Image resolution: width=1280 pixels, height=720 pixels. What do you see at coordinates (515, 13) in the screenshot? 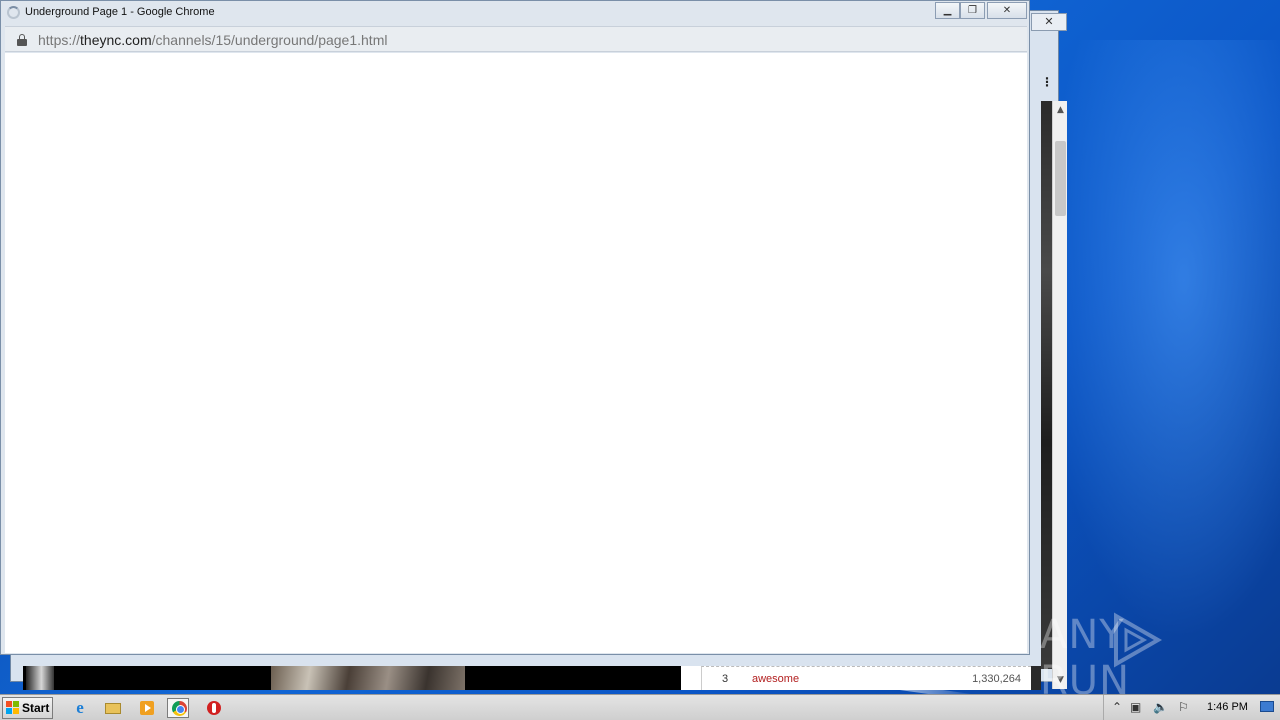
I see `title-bar: Underground Page 1 - Google Chrome ▁ ❐ ✕` at bounding box center [515, 13].